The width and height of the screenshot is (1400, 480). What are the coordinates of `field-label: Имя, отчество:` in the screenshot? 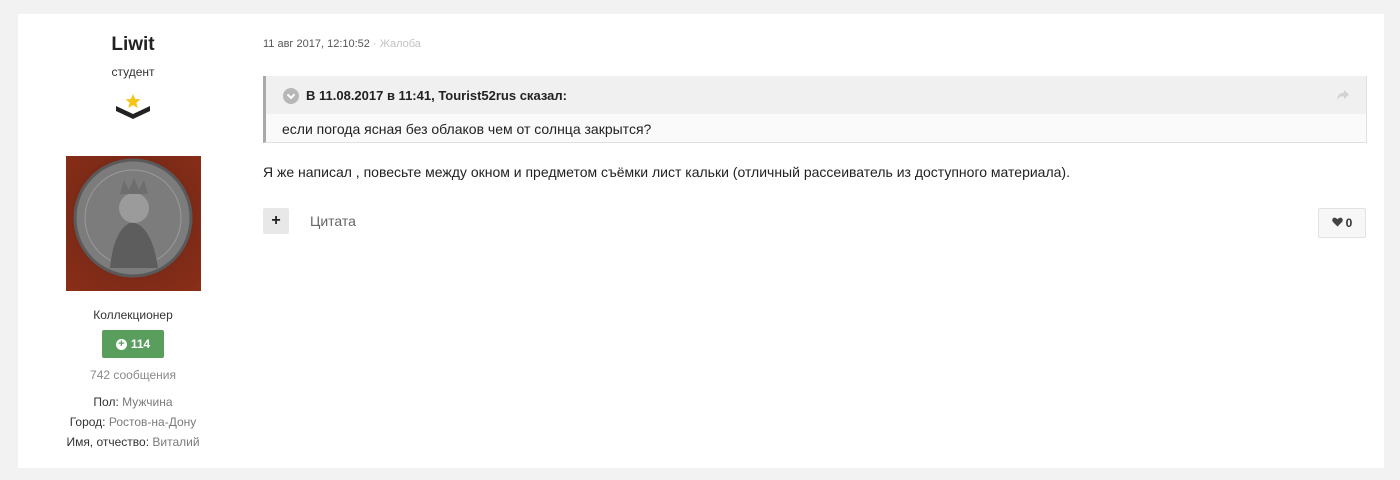 It's located at (108, 442).